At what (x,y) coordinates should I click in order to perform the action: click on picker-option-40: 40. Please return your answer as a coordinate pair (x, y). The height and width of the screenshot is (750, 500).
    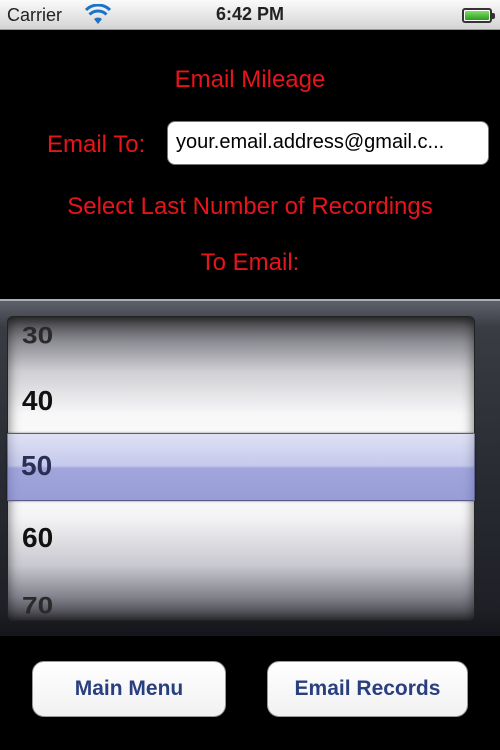
    Looking at the image, I should click on (37, 401).